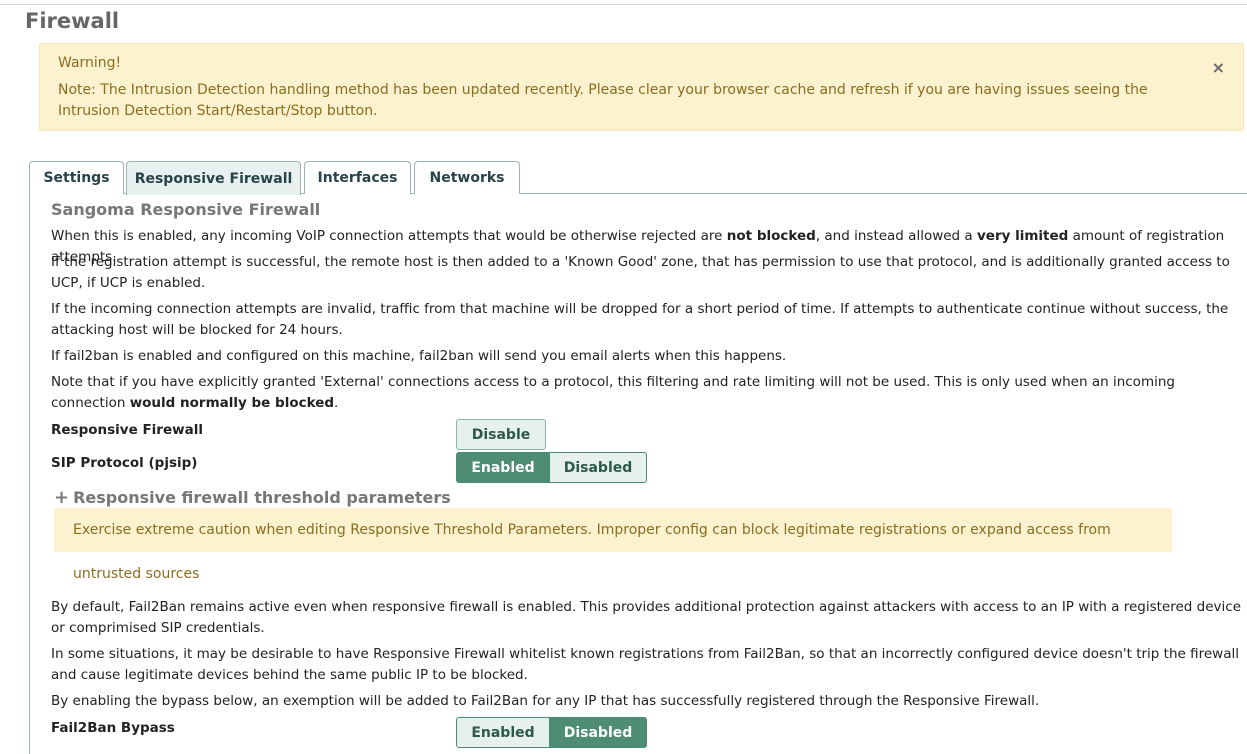  Describe the element at coordinates (503, 732) in the screenshot. I see `fail2ban-enabled-button: Enabled` at that location.